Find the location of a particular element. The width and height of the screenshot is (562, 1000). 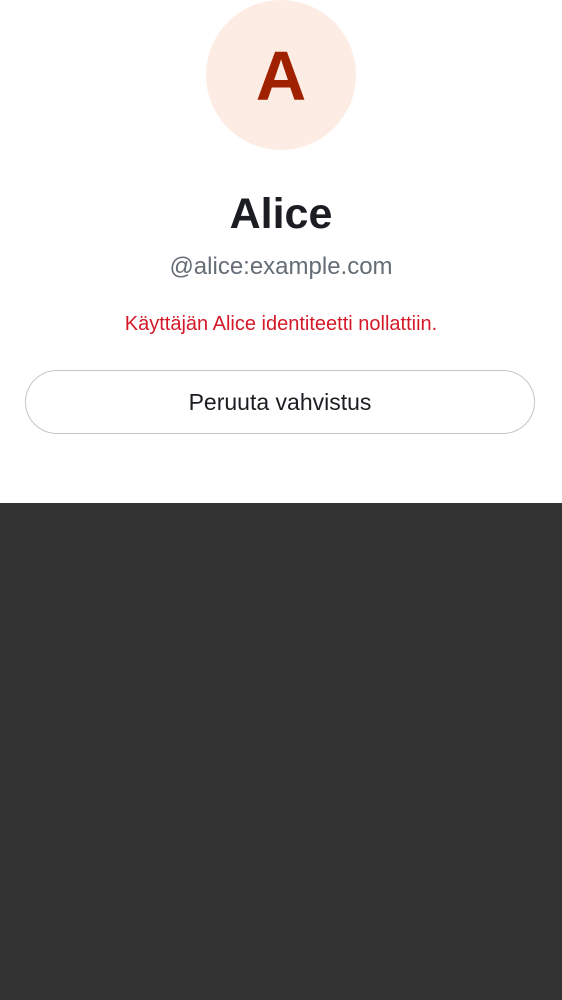

user-id: @alice:example.com is located at coordinates (281, 266).